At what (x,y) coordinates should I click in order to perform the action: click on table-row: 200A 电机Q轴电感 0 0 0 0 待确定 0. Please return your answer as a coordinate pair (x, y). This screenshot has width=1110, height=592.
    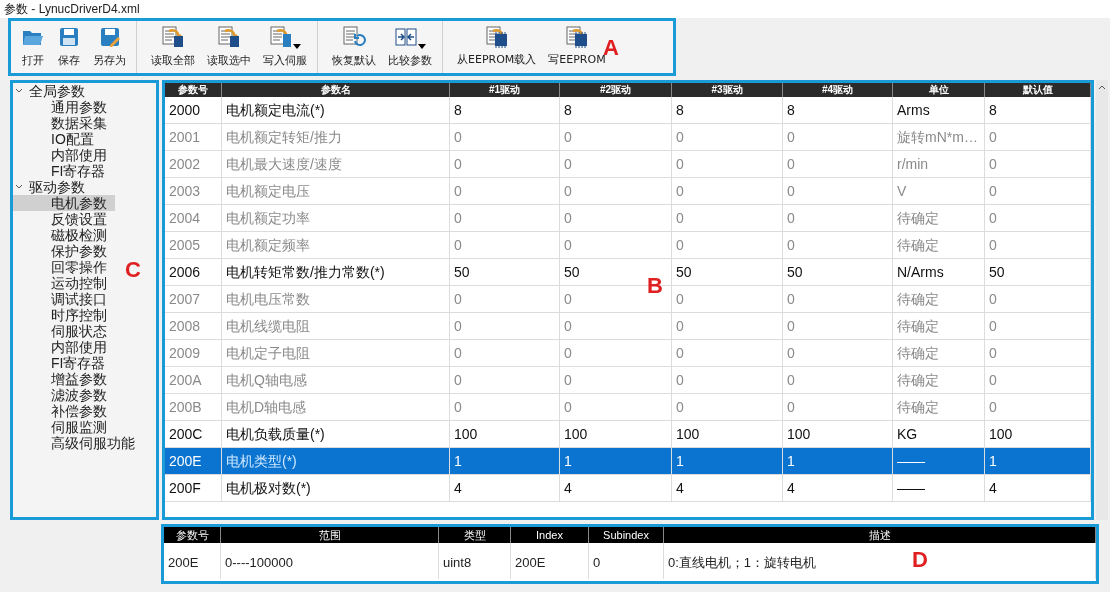
    Looking at the image, I should click on (628, 380).